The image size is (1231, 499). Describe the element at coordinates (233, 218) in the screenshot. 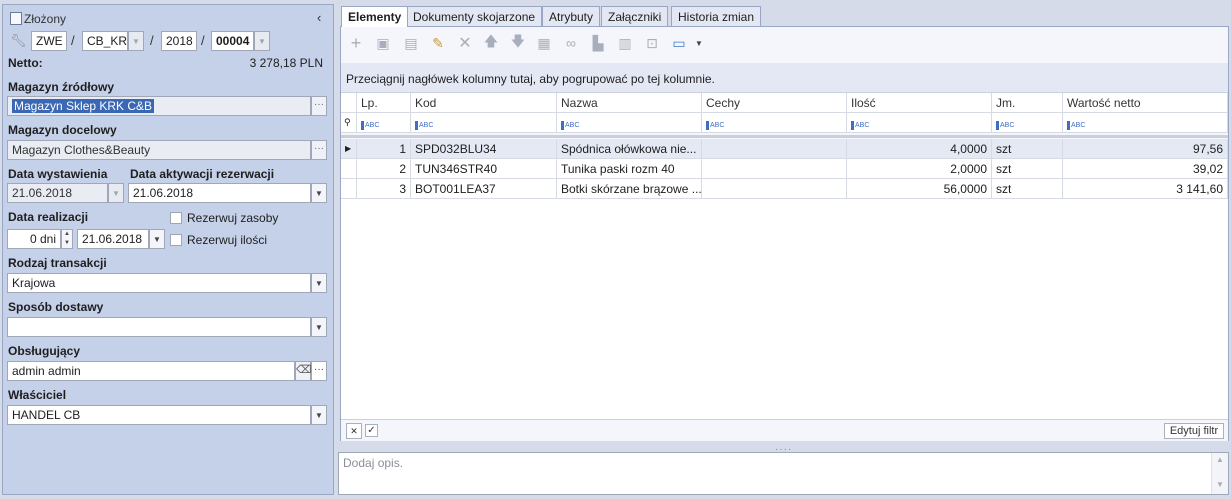

I see `reserve-resources-label: Rezerwuj zasoby` at that location.